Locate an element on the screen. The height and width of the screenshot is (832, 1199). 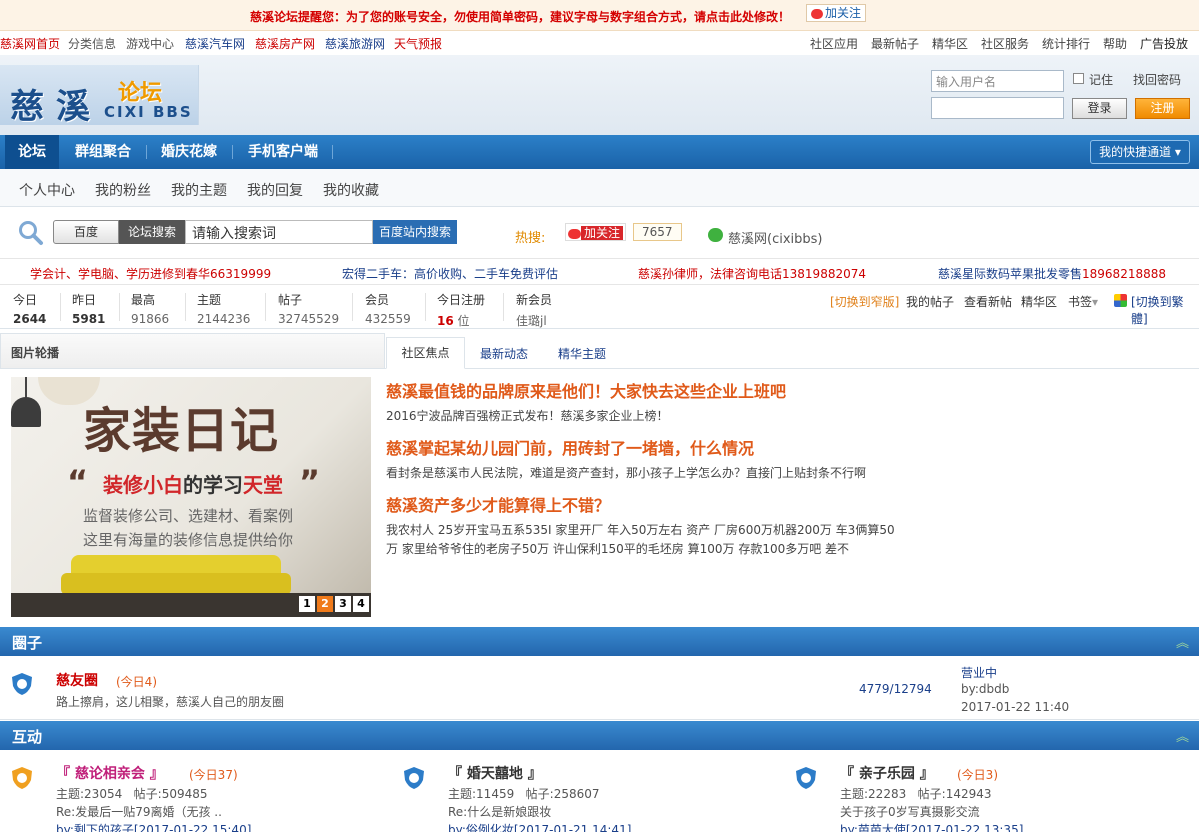
forum-today-count: (今日37) is located at coordinates (213, 775).